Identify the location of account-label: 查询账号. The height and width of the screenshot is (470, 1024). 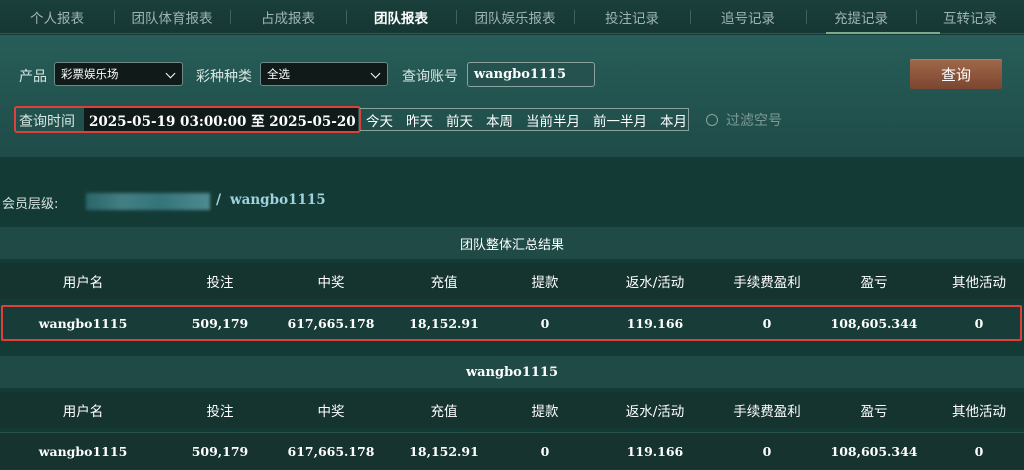
(430, 77).